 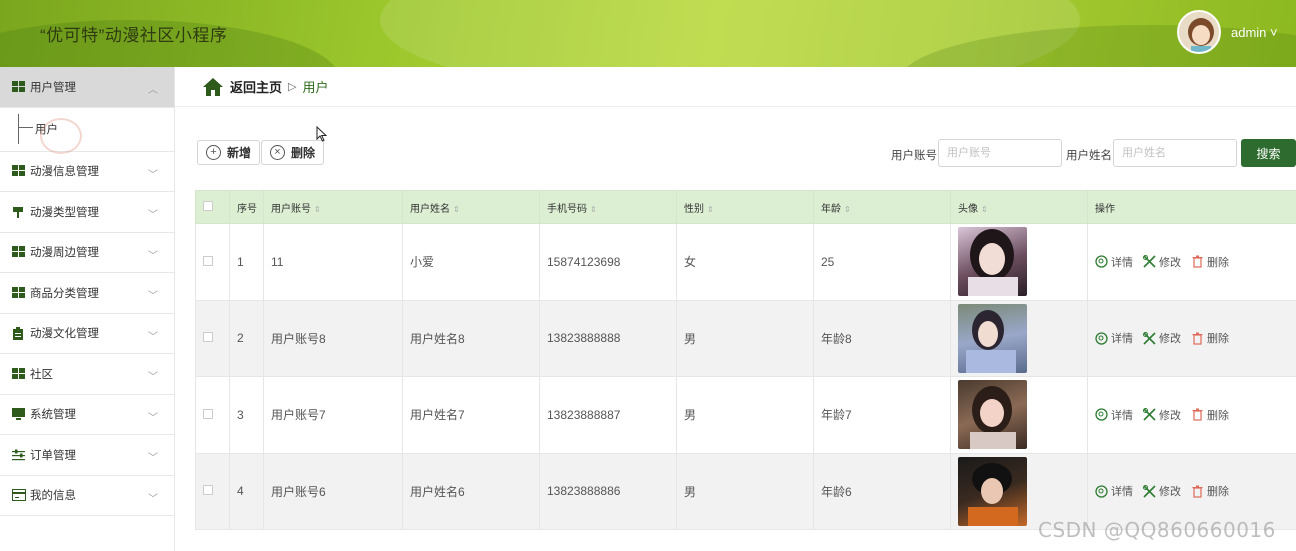 I want to click on sidebar-subitem-user: 用户, so click(x=87, y=131).